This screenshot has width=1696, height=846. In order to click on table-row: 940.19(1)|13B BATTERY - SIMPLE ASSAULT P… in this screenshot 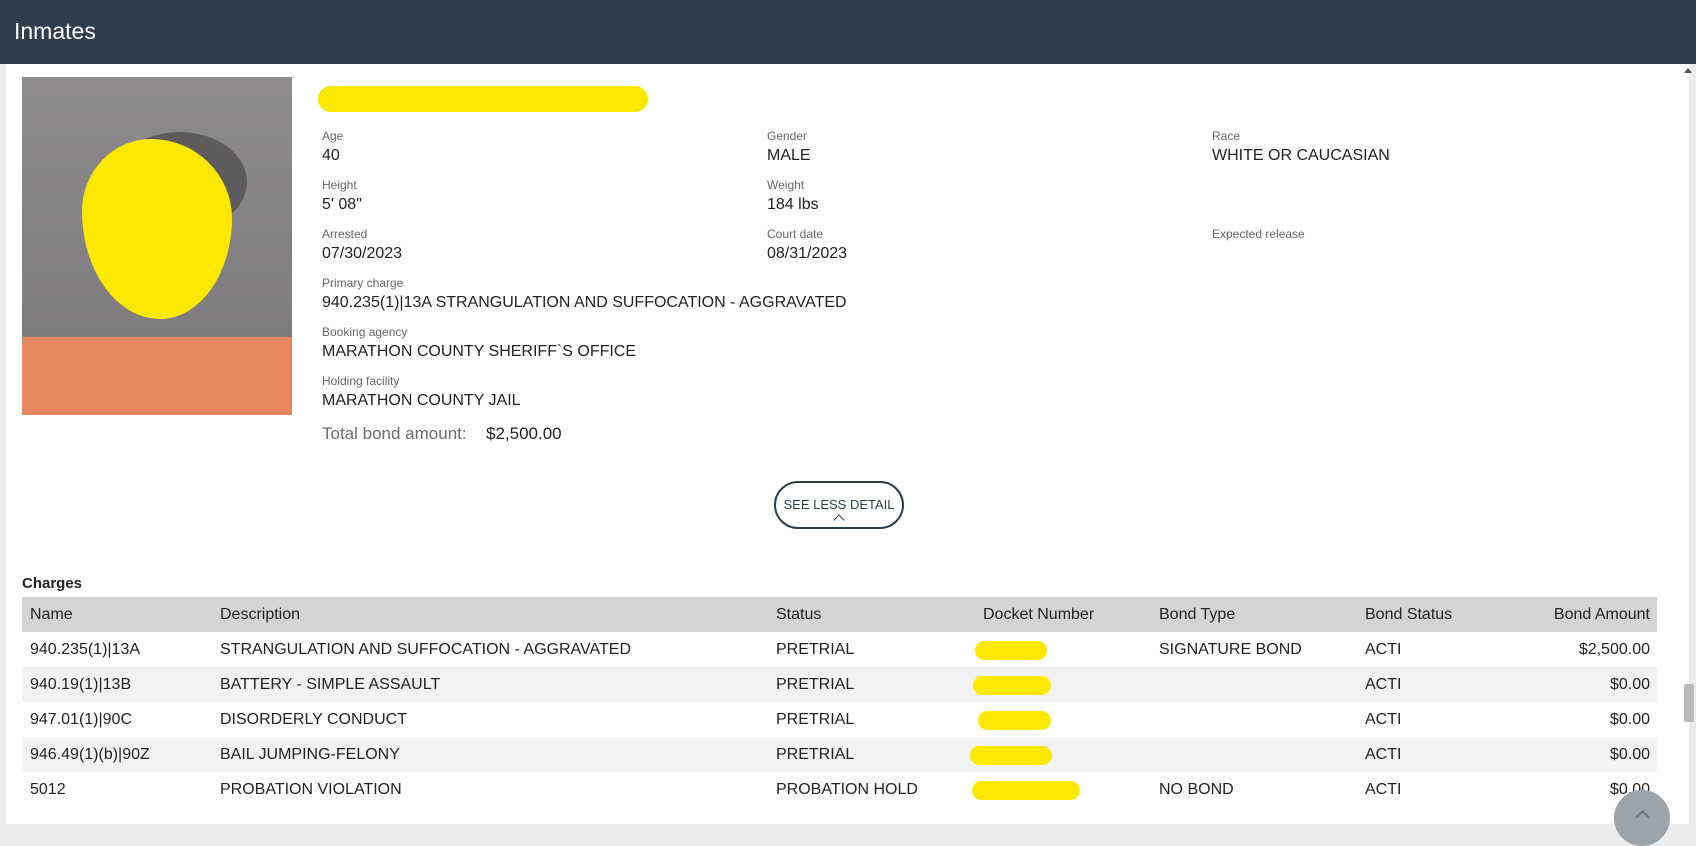, I will do `click(839, 684)`.